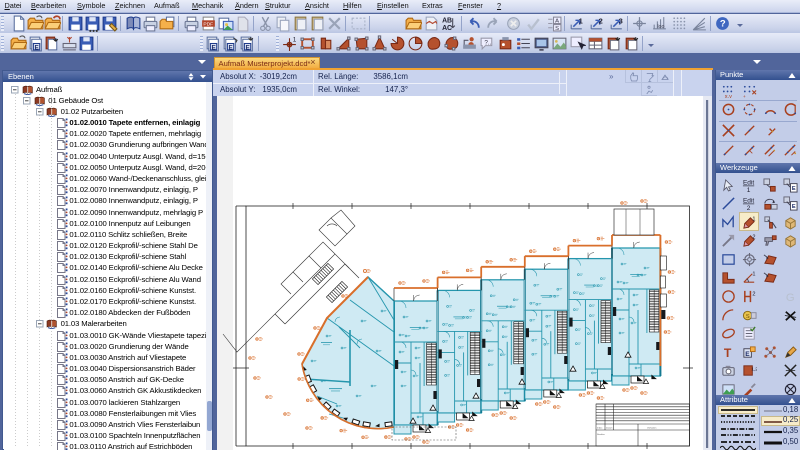 Image resolution: width=800 pixels, height=450 pixels. I want to click on svg-text: Struktur, so click(601, 434).